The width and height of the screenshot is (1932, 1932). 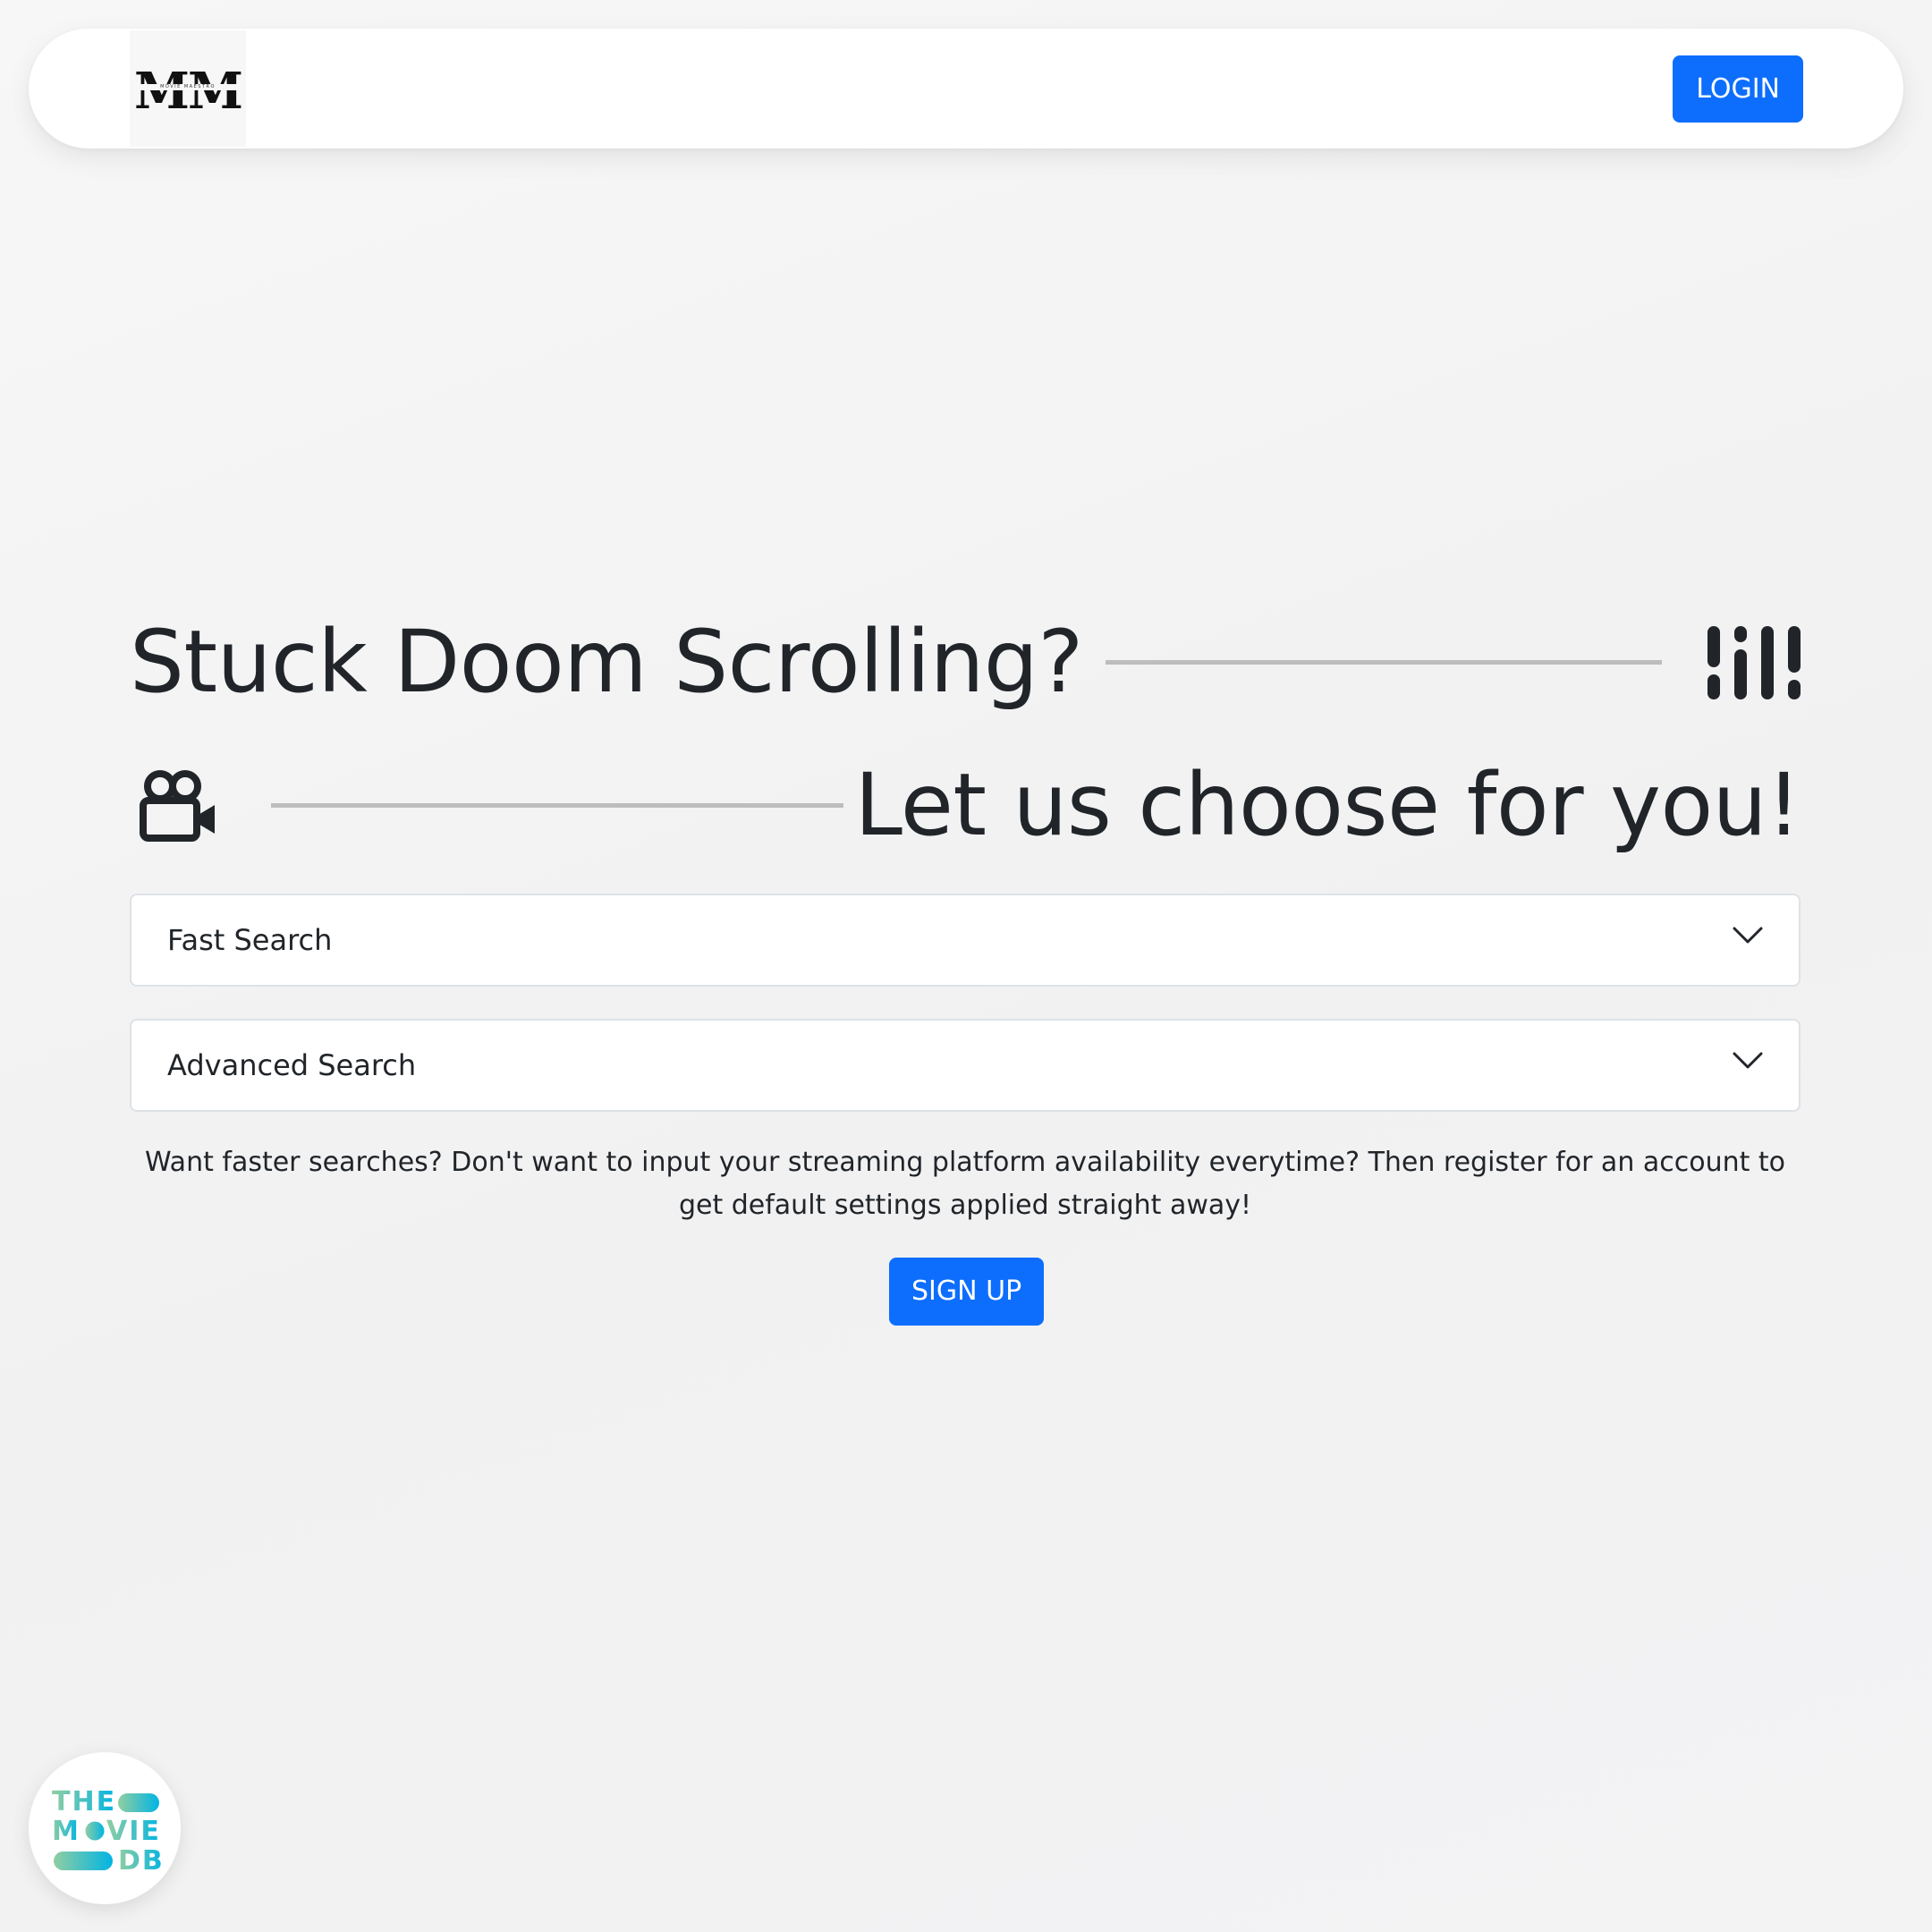 I want to click on accordion-fast-search: Fast Search, so click(x=965, y=940).